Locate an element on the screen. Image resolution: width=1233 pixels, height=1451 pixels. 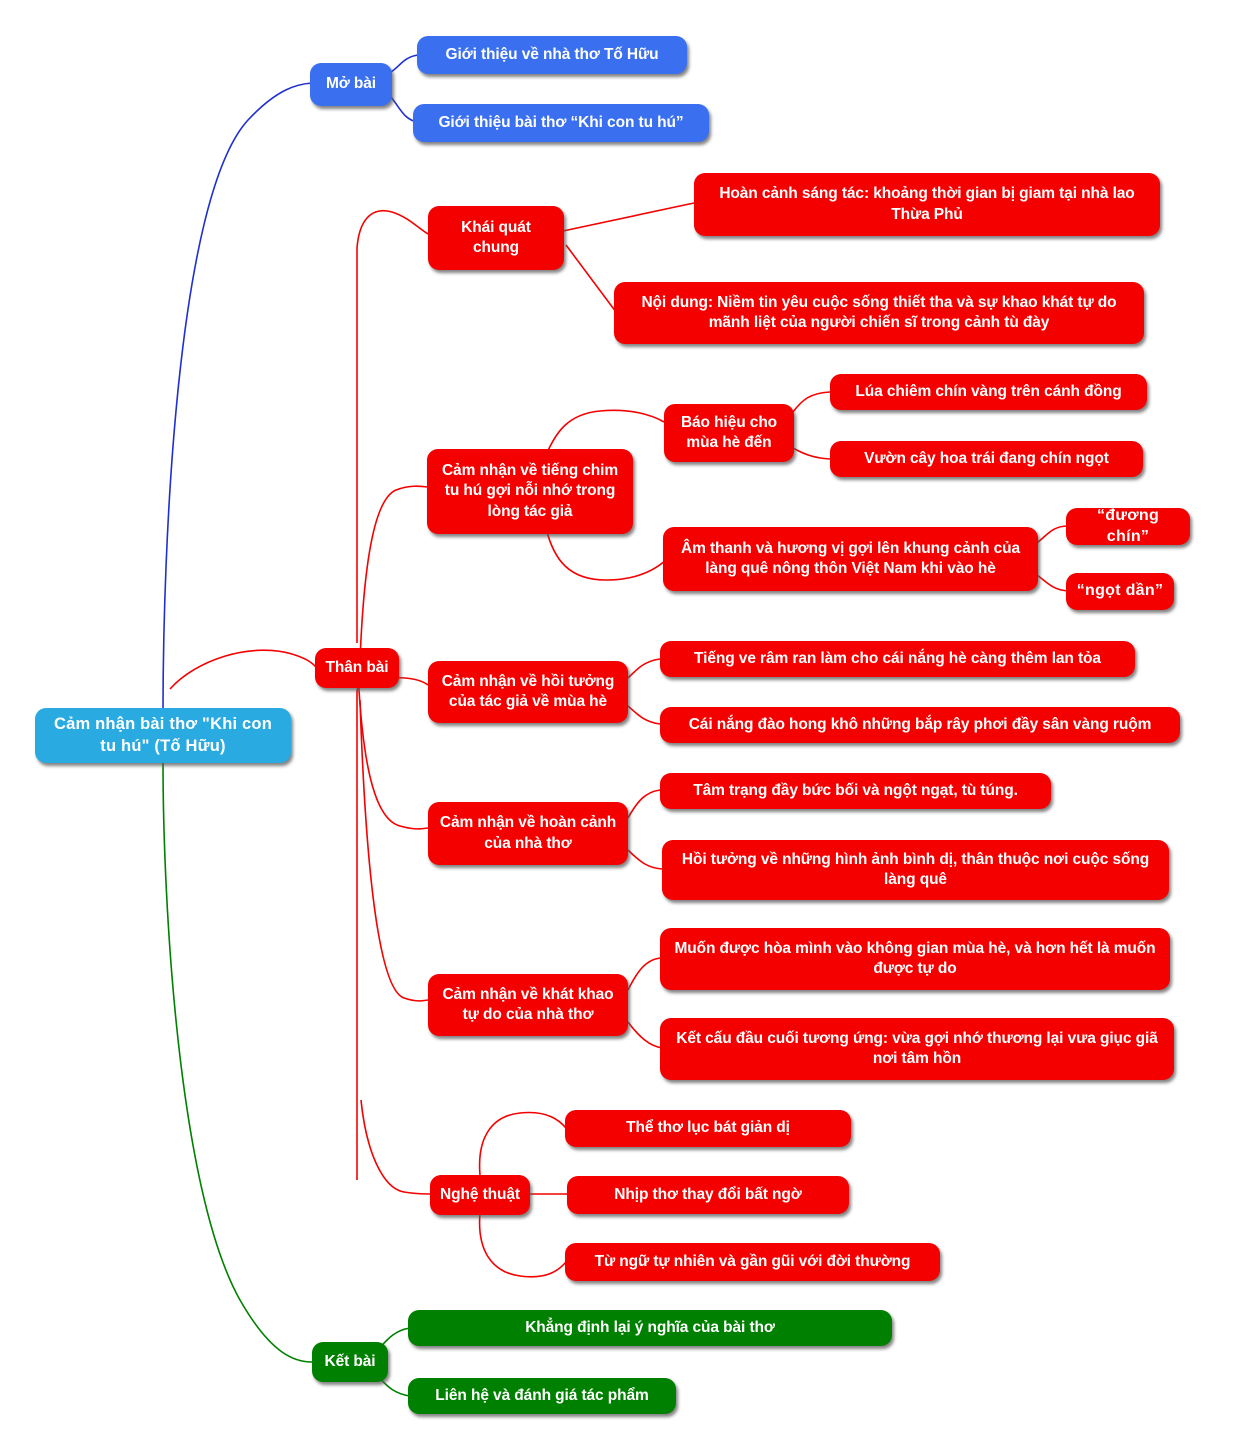
node-khai-quat-label: Khái quát chung is located at coordinates (496, 237).